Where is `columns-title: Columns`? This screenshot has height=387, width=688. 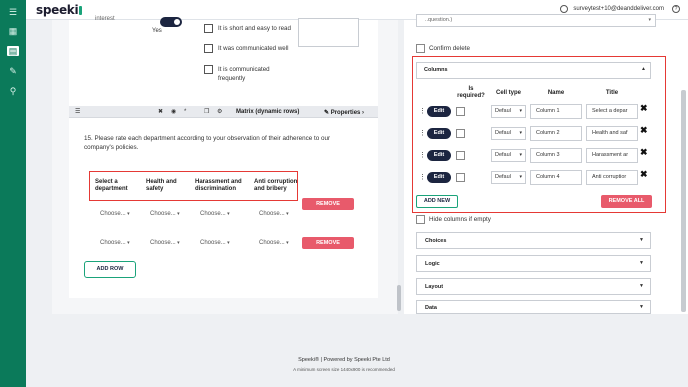
columns-title: Columns is located at coordinates (436, 70).